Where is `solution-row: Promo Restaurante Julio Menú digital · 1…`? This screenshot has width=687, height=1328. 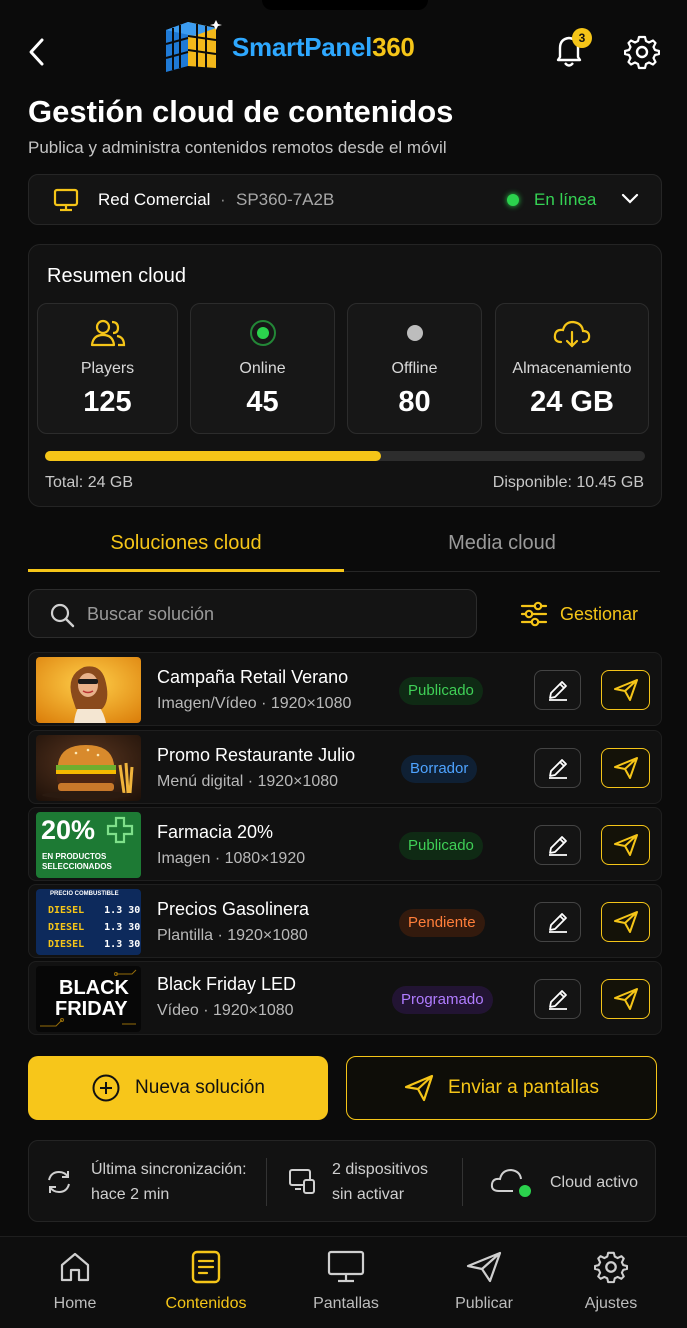
solution-row: Promo Restaurante Julio Menú digital · 1… is located at coordinates (345, 767).